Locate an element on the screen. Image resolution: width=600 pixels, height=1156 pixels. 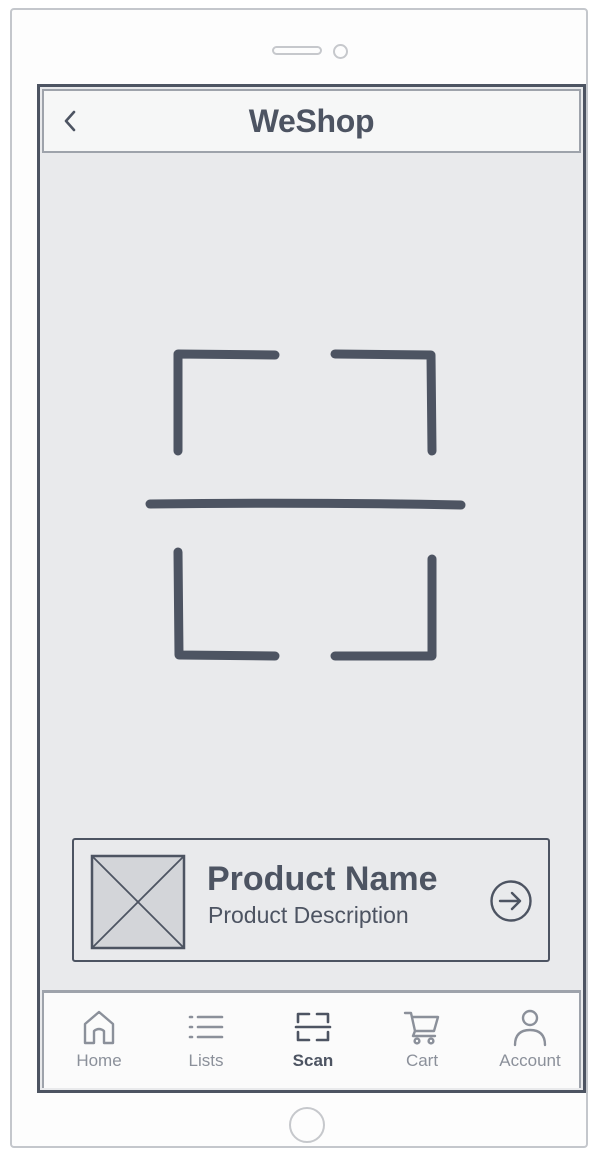
tab-cart: Cart is located at coordinates (422, 1043).